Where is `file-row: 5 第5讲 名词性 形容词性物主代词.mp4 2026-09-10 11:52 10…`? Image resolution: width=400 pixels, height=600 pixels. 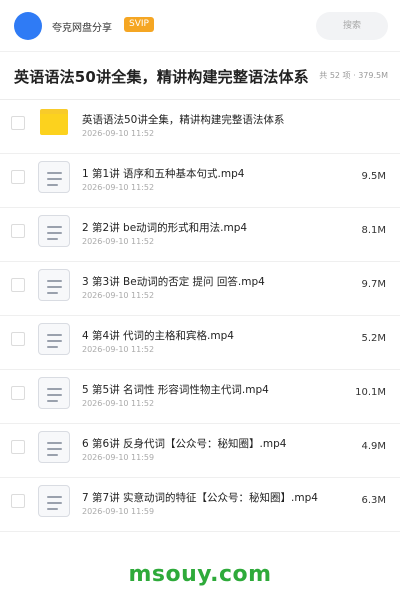
file-row: 5 第5讲 名词性 形容词性物主代词.mp4 2026-09-10 11:52 10… is located at coordinates (200, 397).